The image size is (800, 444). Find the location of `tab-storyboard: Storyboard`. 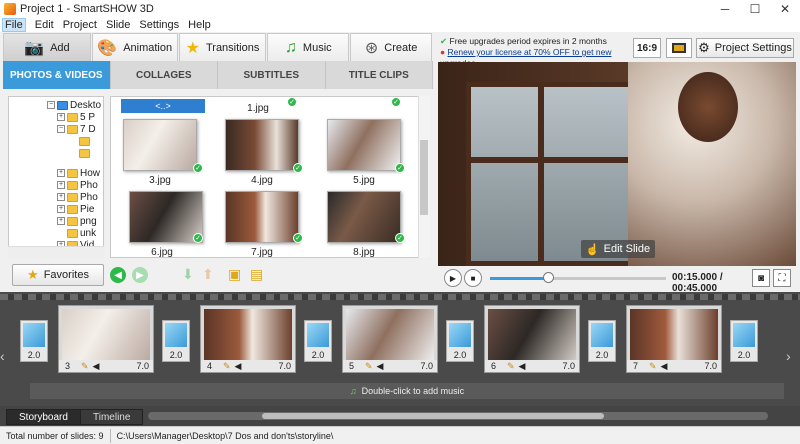

tab-storyboard: Storyboard is located at coordinates (43, 417).